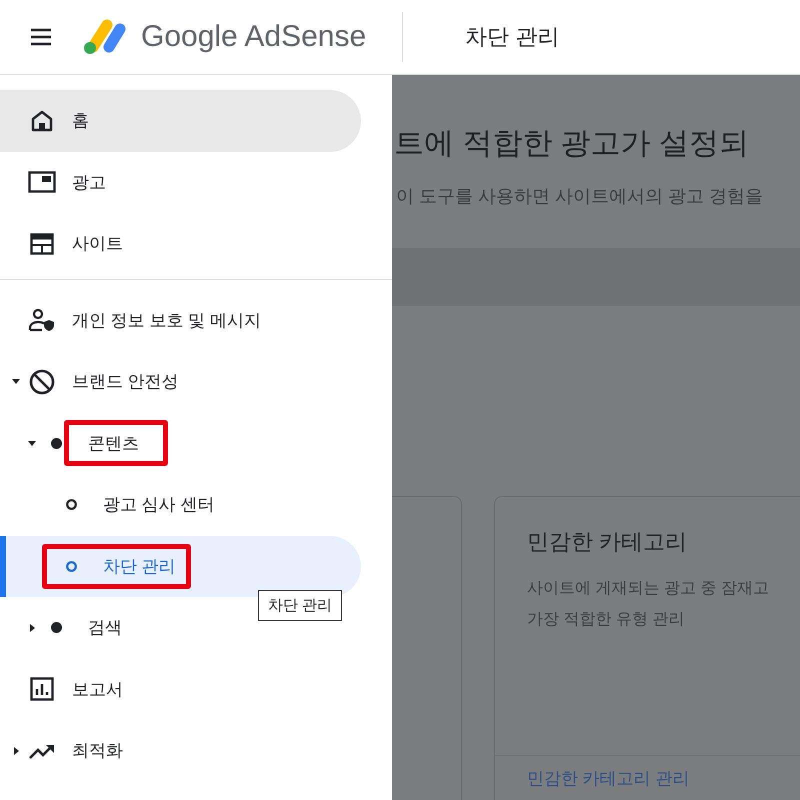 This screenshot has height=800, width=800. I want to click on bar-chart-icon, so click(42, 689).